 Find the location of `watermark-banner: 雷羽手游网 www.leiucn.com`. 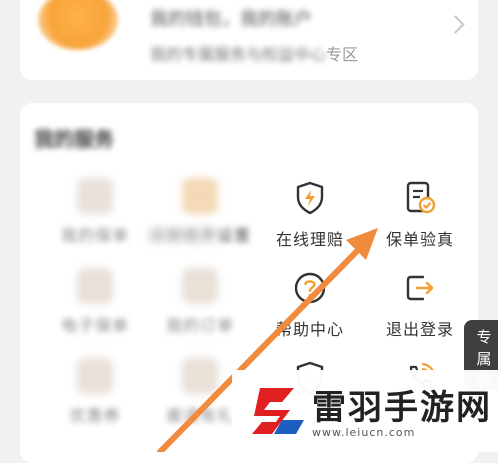

watermark-banner: 雷羽手游网 www.leiucn.com is located at coordinates (365, 411).